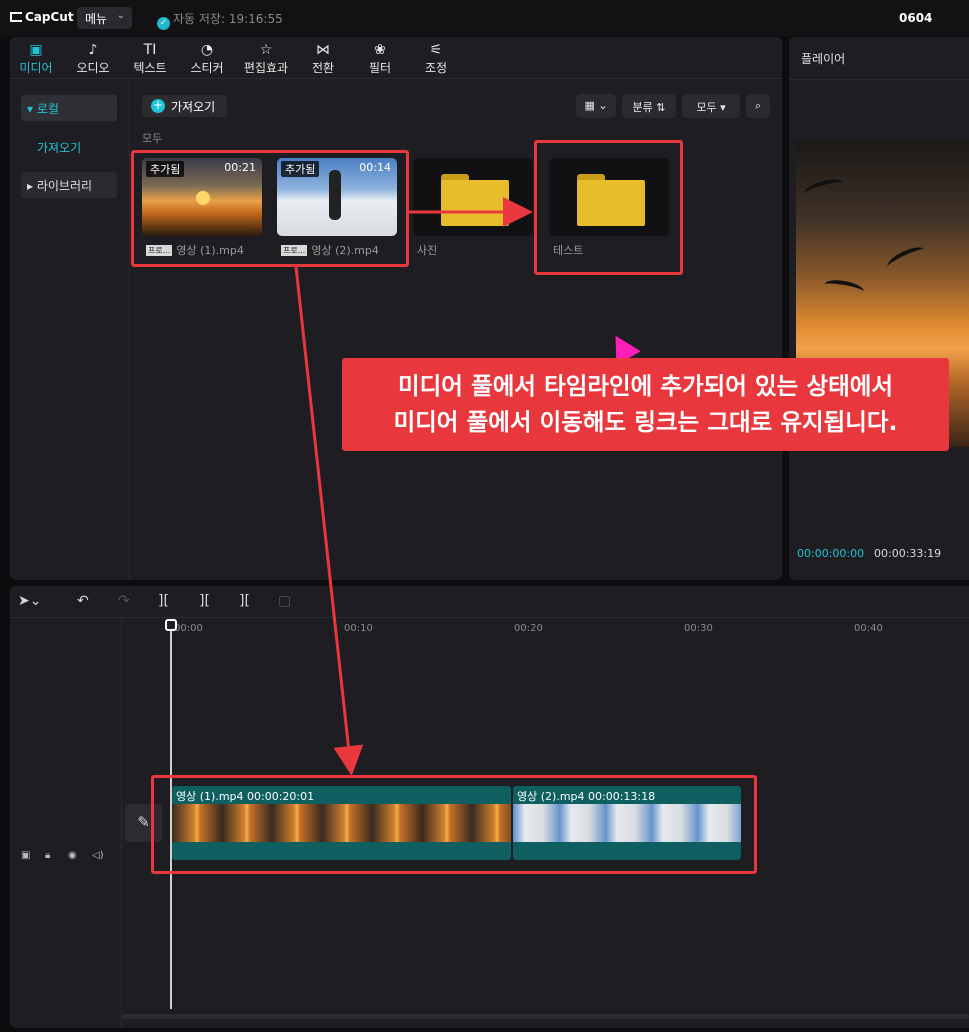  Describe the element at coordinates (879, 79) in the screenshot. I see `player-divider` at that location.